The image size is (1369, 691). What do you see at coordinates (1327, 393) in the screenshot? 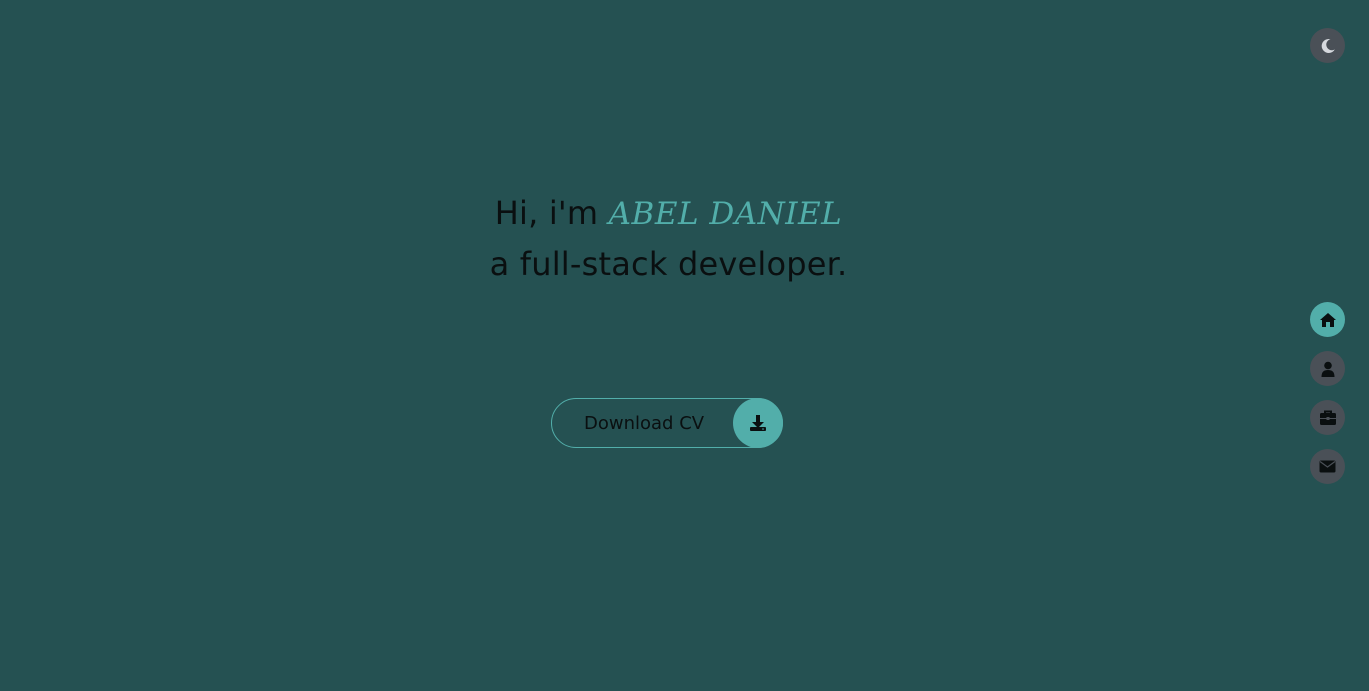
I see `side-nav` at bounding box center [1327, 393].